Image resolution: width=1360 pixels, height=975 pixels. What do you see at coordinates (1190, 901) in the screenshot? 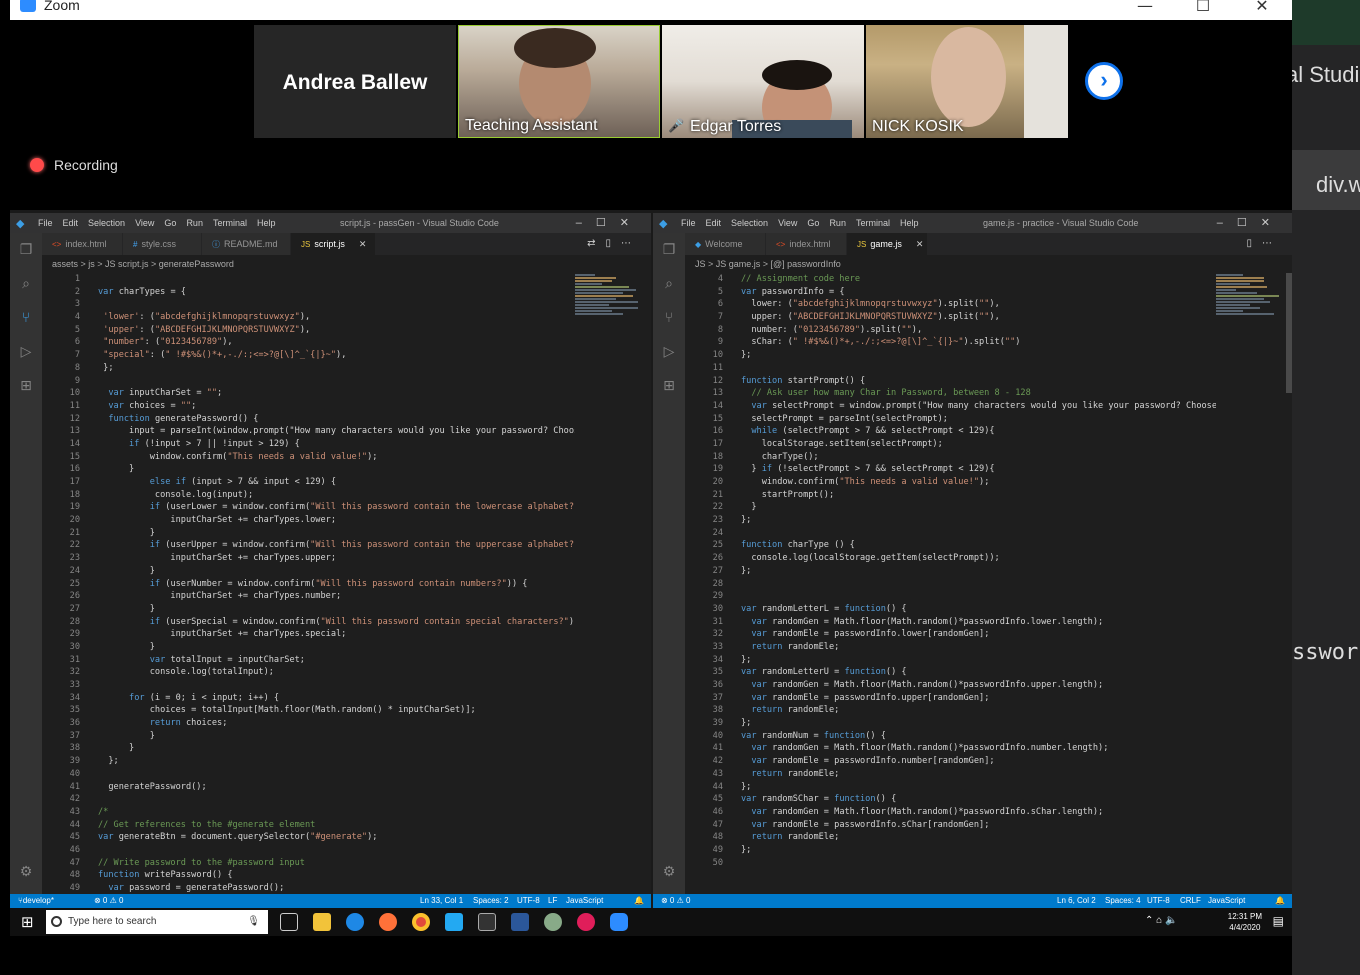
I see `end-of-line: CRLF` at bounding box center [1190, 901].